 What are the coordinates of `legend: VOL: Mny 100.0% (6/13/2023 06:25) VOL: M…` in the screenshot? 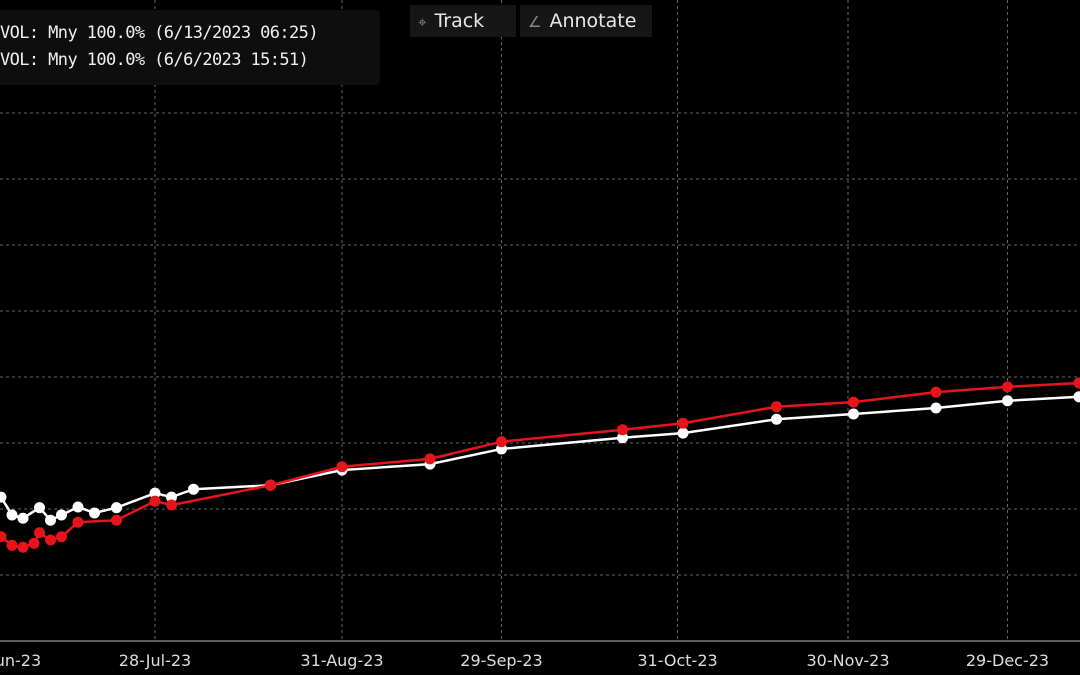 It's located at (190, 47).